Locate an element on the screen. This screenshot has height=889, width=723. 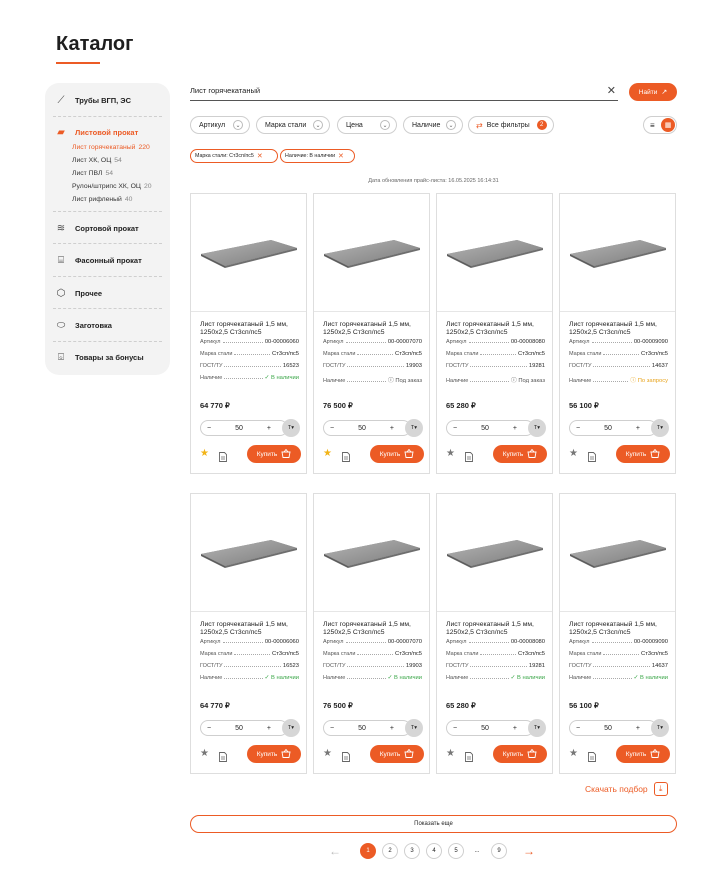
sidebar-subitem: Лист ПВЛ 54 is located at coordinates (92, 173).